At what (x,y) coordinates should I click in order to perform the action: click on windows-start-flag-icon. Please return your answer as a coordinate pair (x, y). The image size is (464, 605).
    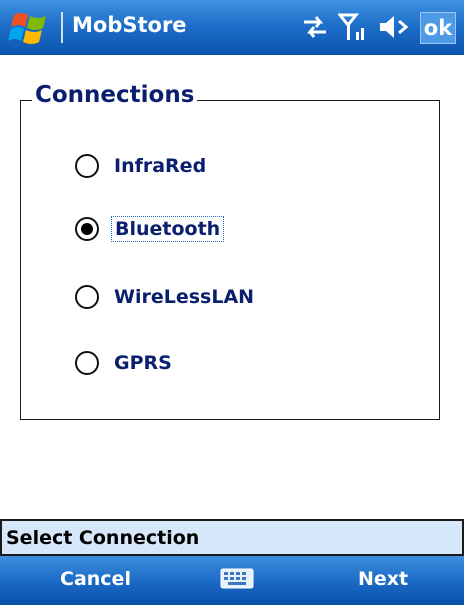
    Looking at the image, I should click on (30, 28).